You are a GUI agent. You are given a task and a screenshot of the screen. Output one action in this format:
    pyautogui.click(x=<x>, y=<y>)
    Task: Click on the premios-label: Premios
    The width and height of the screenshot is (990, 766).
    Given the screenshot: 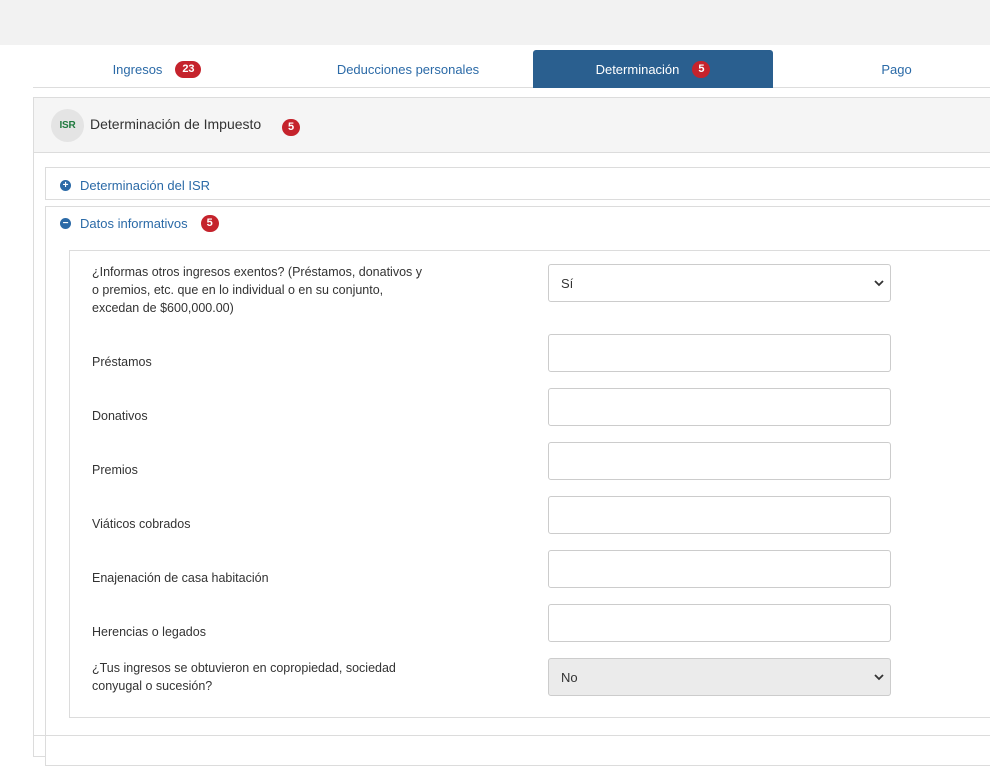 What is the action you would take?
    pyautogui.click(x=115, y=470)
    